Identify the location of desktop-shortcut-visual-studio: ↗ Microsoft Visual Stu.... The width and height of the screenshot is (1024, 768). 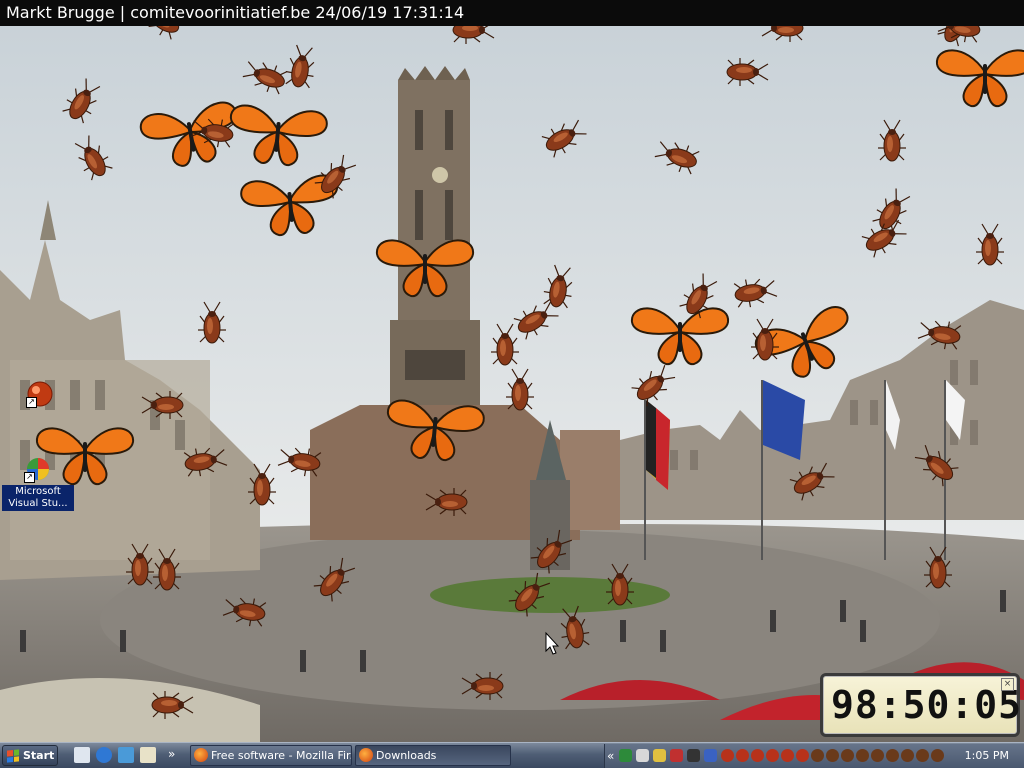
(38, 483).